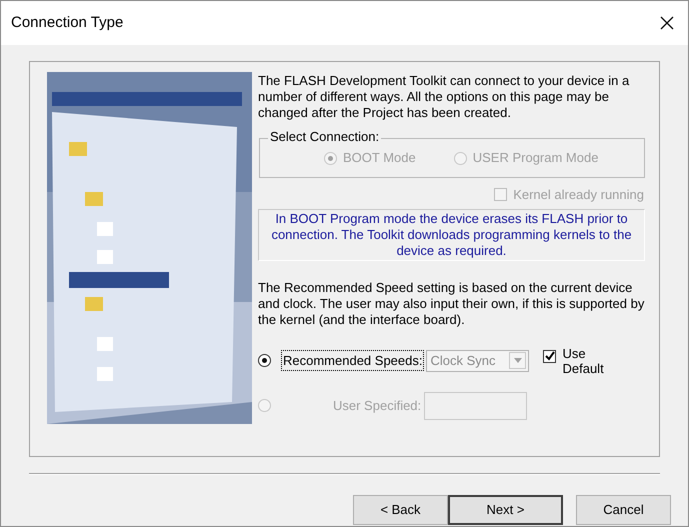 This screenshot has height=527, width=689. Describe the element at coordinates (379, 158) in the screenshot. I see `radio-label: BOOT Mode` at that location.